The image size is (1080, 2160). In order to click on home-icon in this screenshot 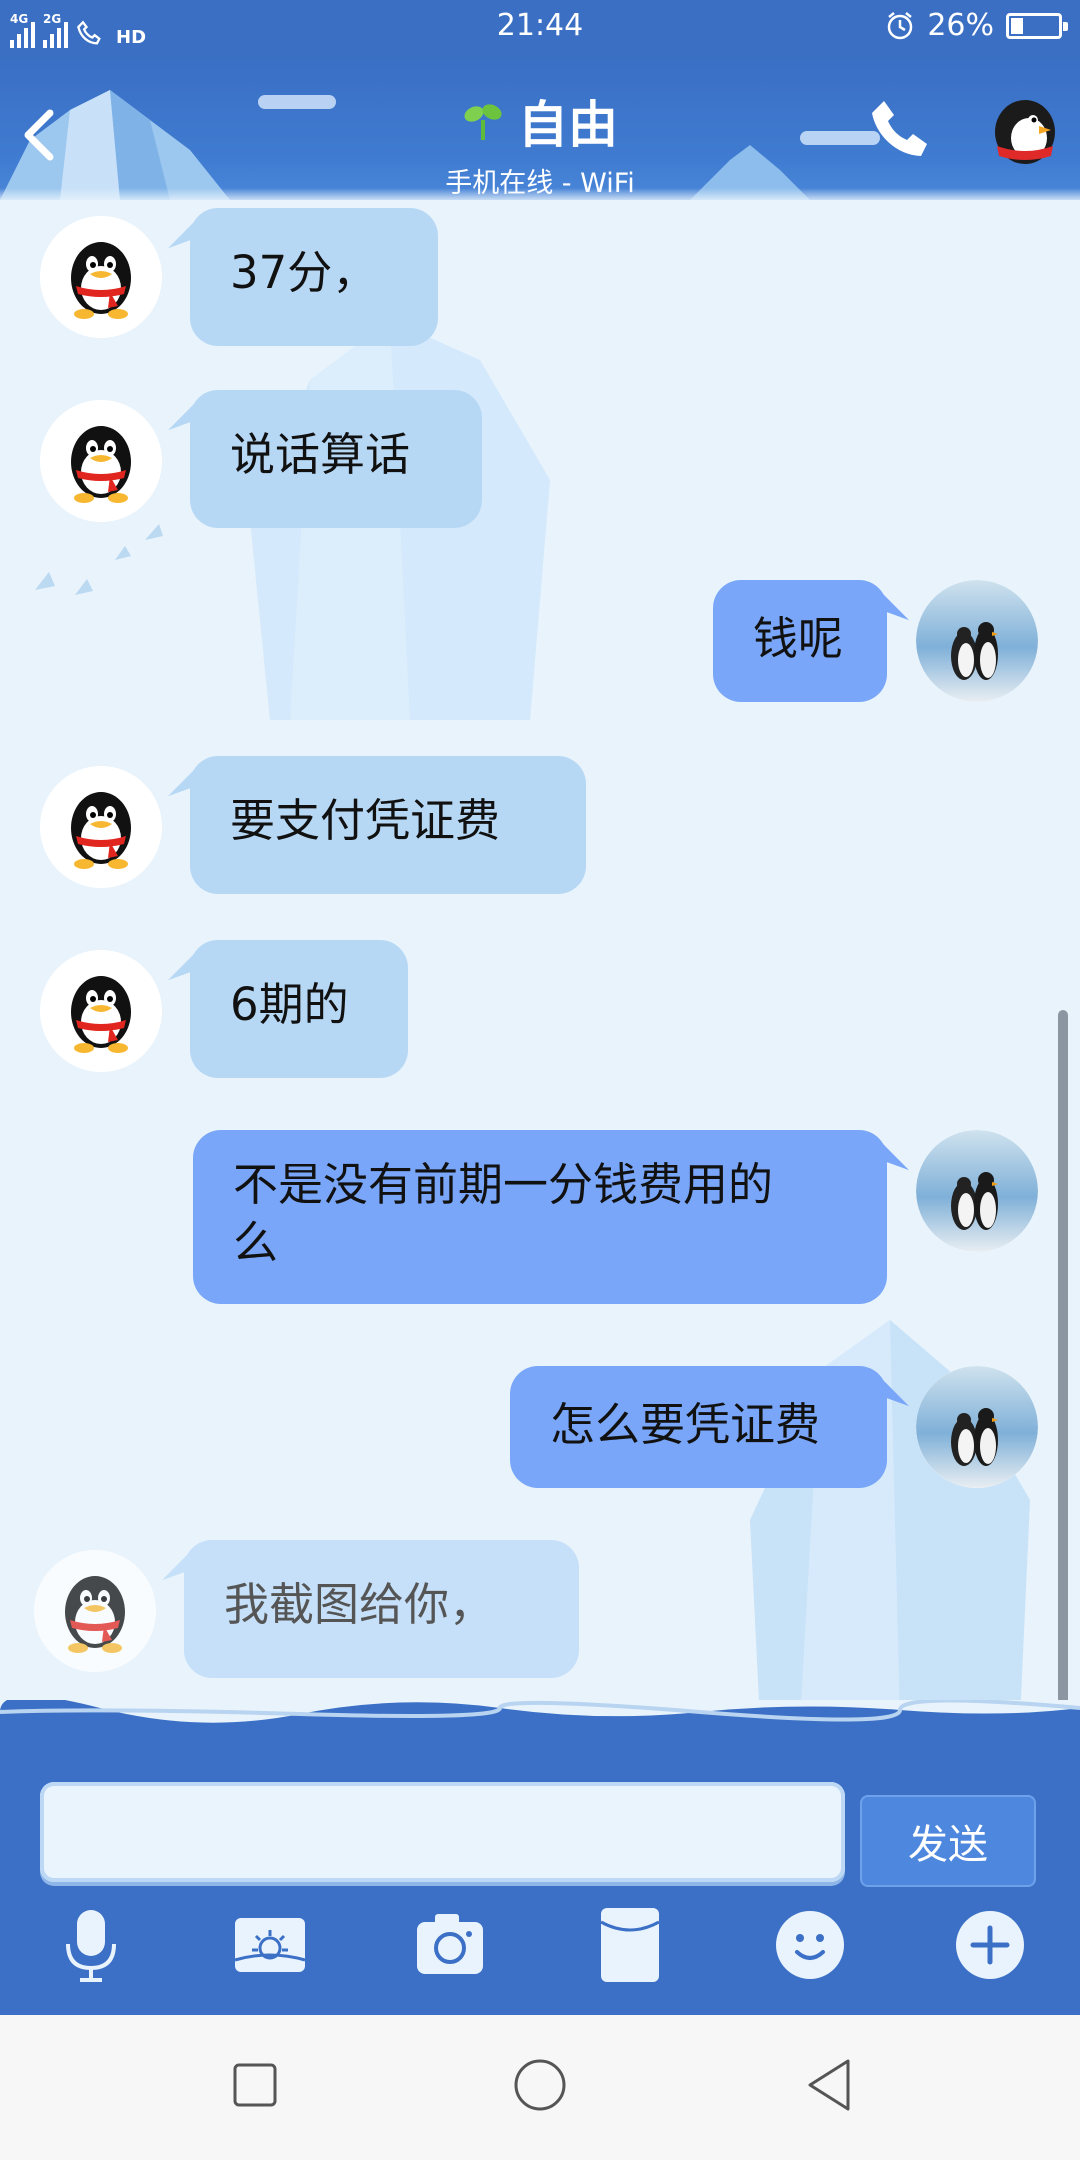, I will do `click(540, 2085)`.